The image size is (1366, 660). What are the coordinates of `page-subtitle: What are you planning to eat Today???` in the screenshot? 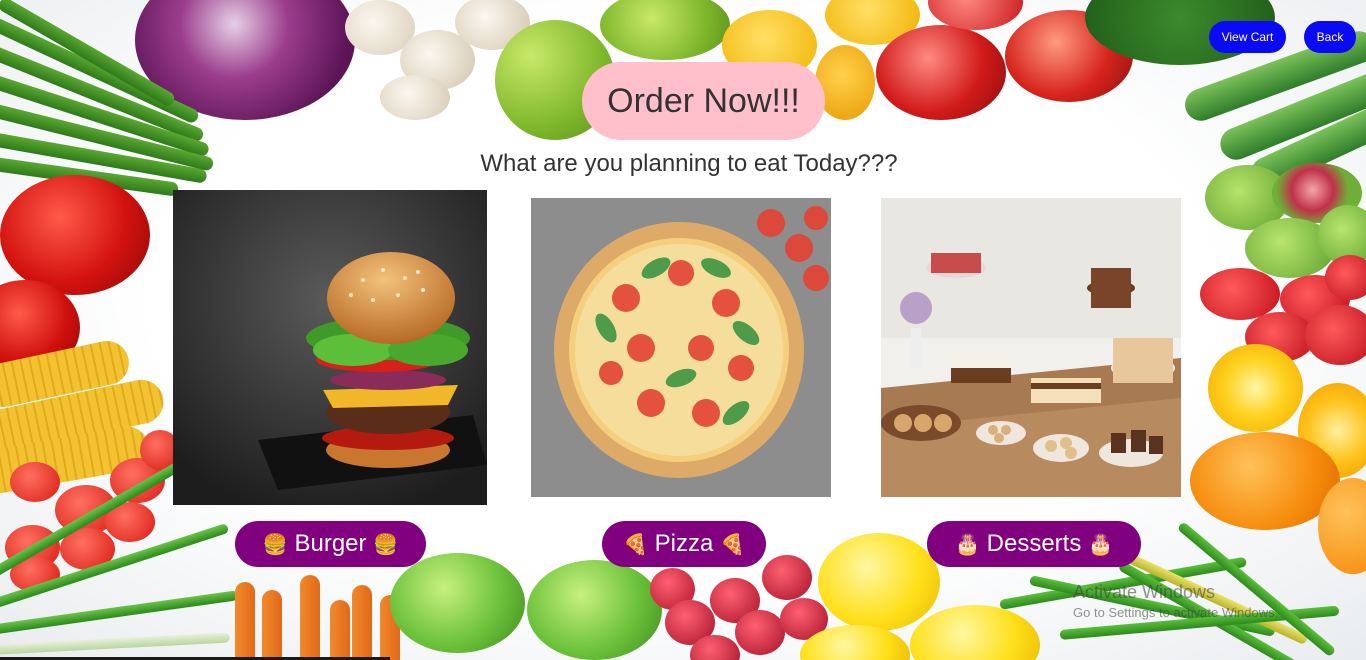 It's located at (689, 163).